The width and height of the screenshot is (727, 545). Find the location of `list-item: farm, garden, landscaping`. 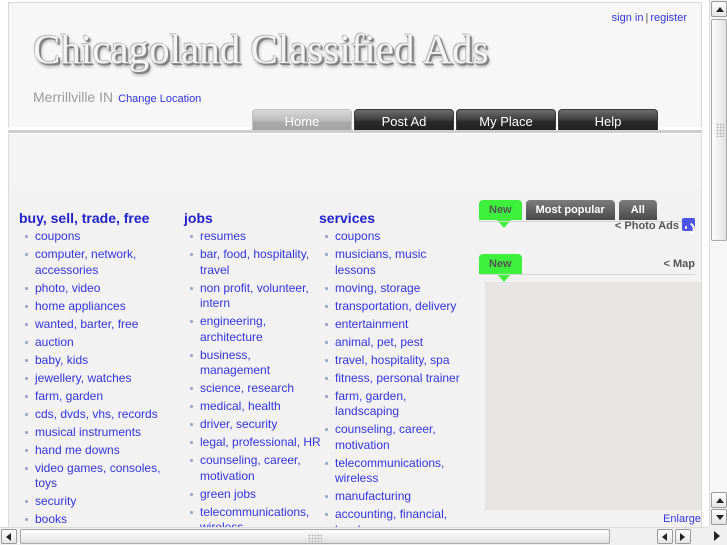

list-item: farm, garden, landscaping is located at coordinates (397, 404).